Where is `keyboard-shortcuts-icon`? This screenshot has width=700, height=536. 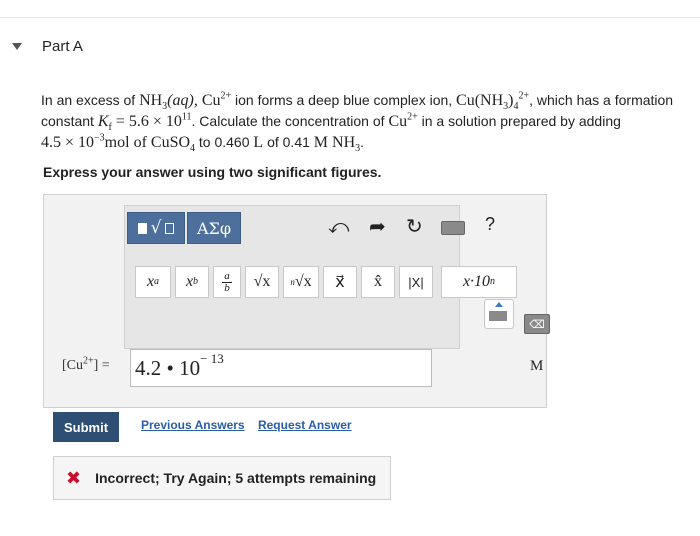 keyboard-shortcuts-icon is located at coordinates (453, 228).